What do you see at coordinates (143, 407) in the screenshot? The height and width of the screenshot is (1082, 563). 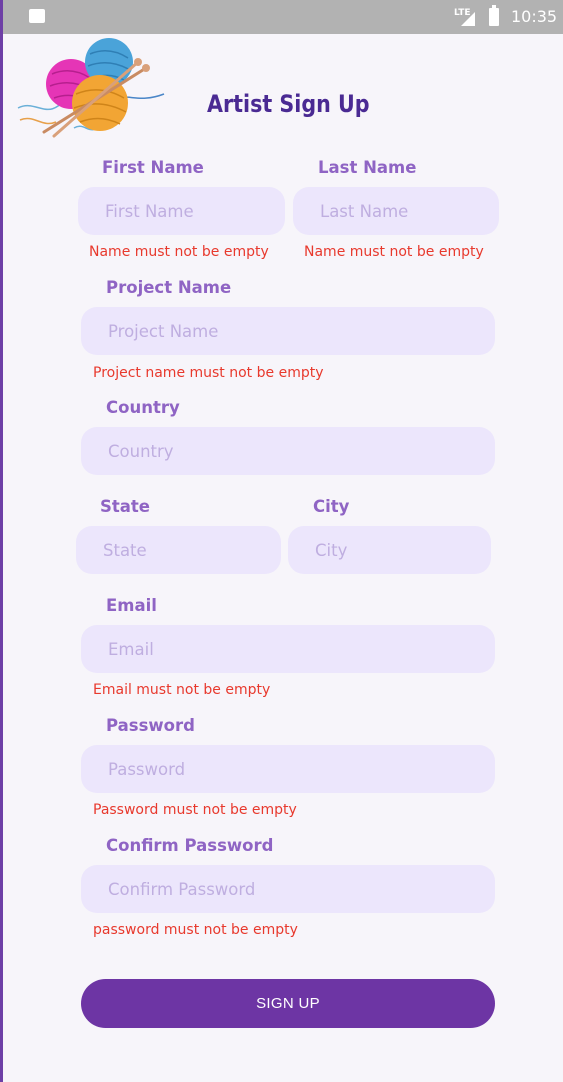 I see `country-label: Country` at bounding box center [143, 407].